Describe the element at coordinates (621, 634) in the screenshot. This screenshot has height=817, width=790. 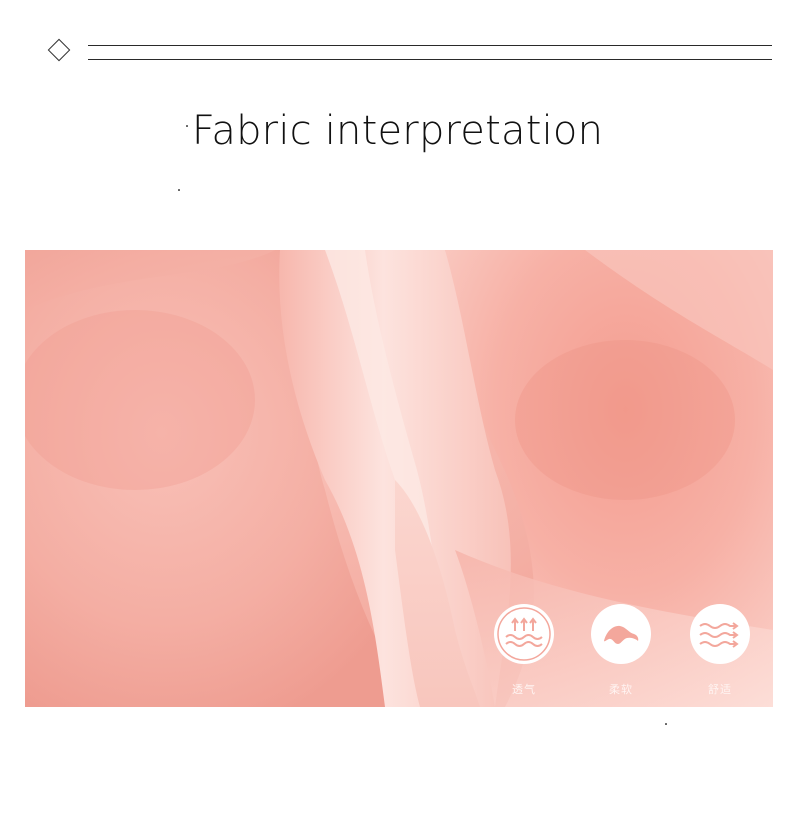
I see `soft-cloud-icon` at that location.